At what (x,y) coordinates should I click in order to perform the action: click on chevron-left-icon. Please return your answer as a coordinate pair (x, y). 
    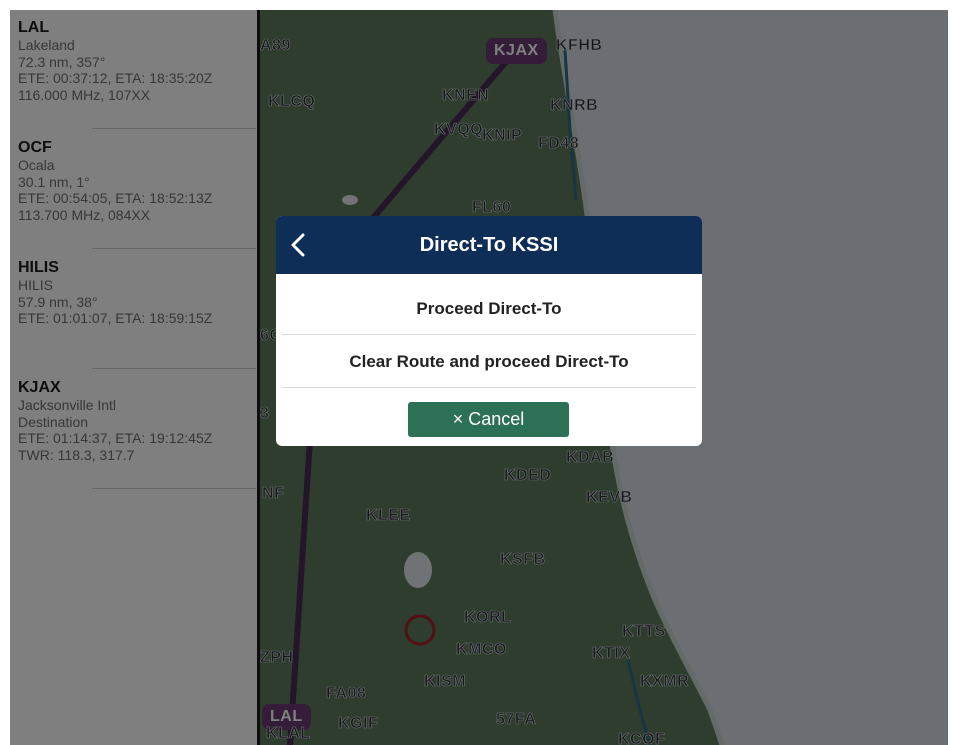
    Looking at the image, I should click on (298, 245).